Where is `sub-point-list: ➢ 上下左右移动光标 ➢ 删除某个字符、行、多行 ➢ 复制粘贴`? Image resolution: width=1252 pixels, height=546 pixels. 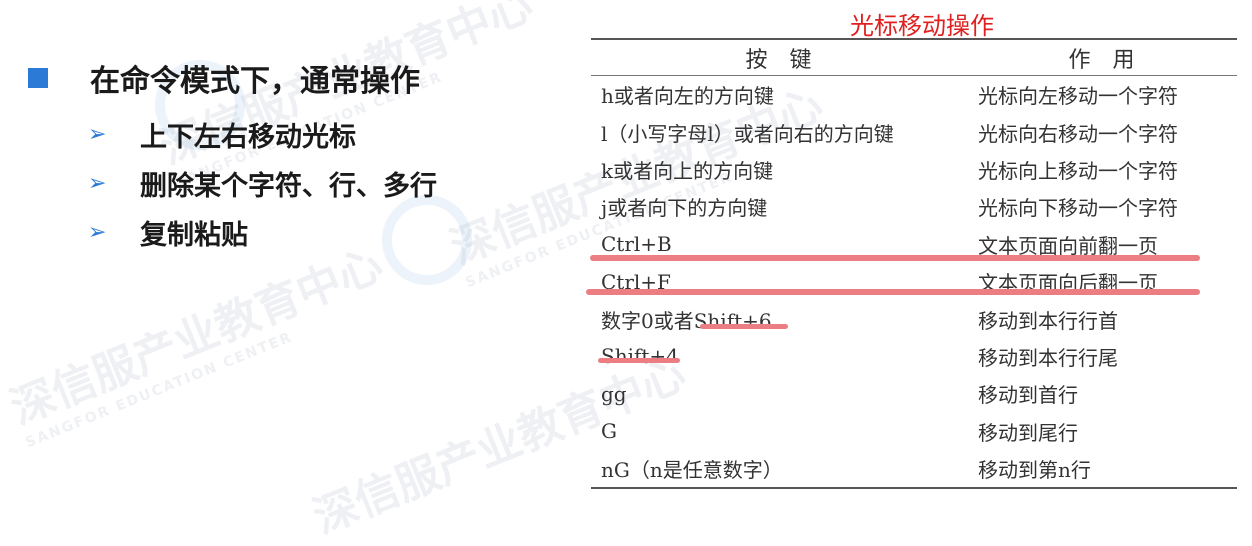 sub-point-list: ➢ 上下左右移动光标 ➢ 删除某个字符、行、多行 ➢ 复制粘贴 is located at coordinates (262, 183).